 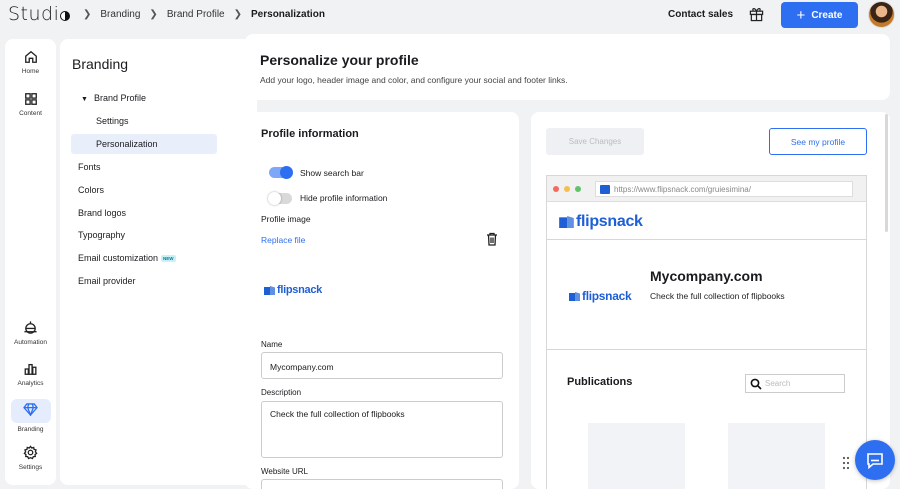 I want to click on menu-title: Branding, so click(x=100, y=64).